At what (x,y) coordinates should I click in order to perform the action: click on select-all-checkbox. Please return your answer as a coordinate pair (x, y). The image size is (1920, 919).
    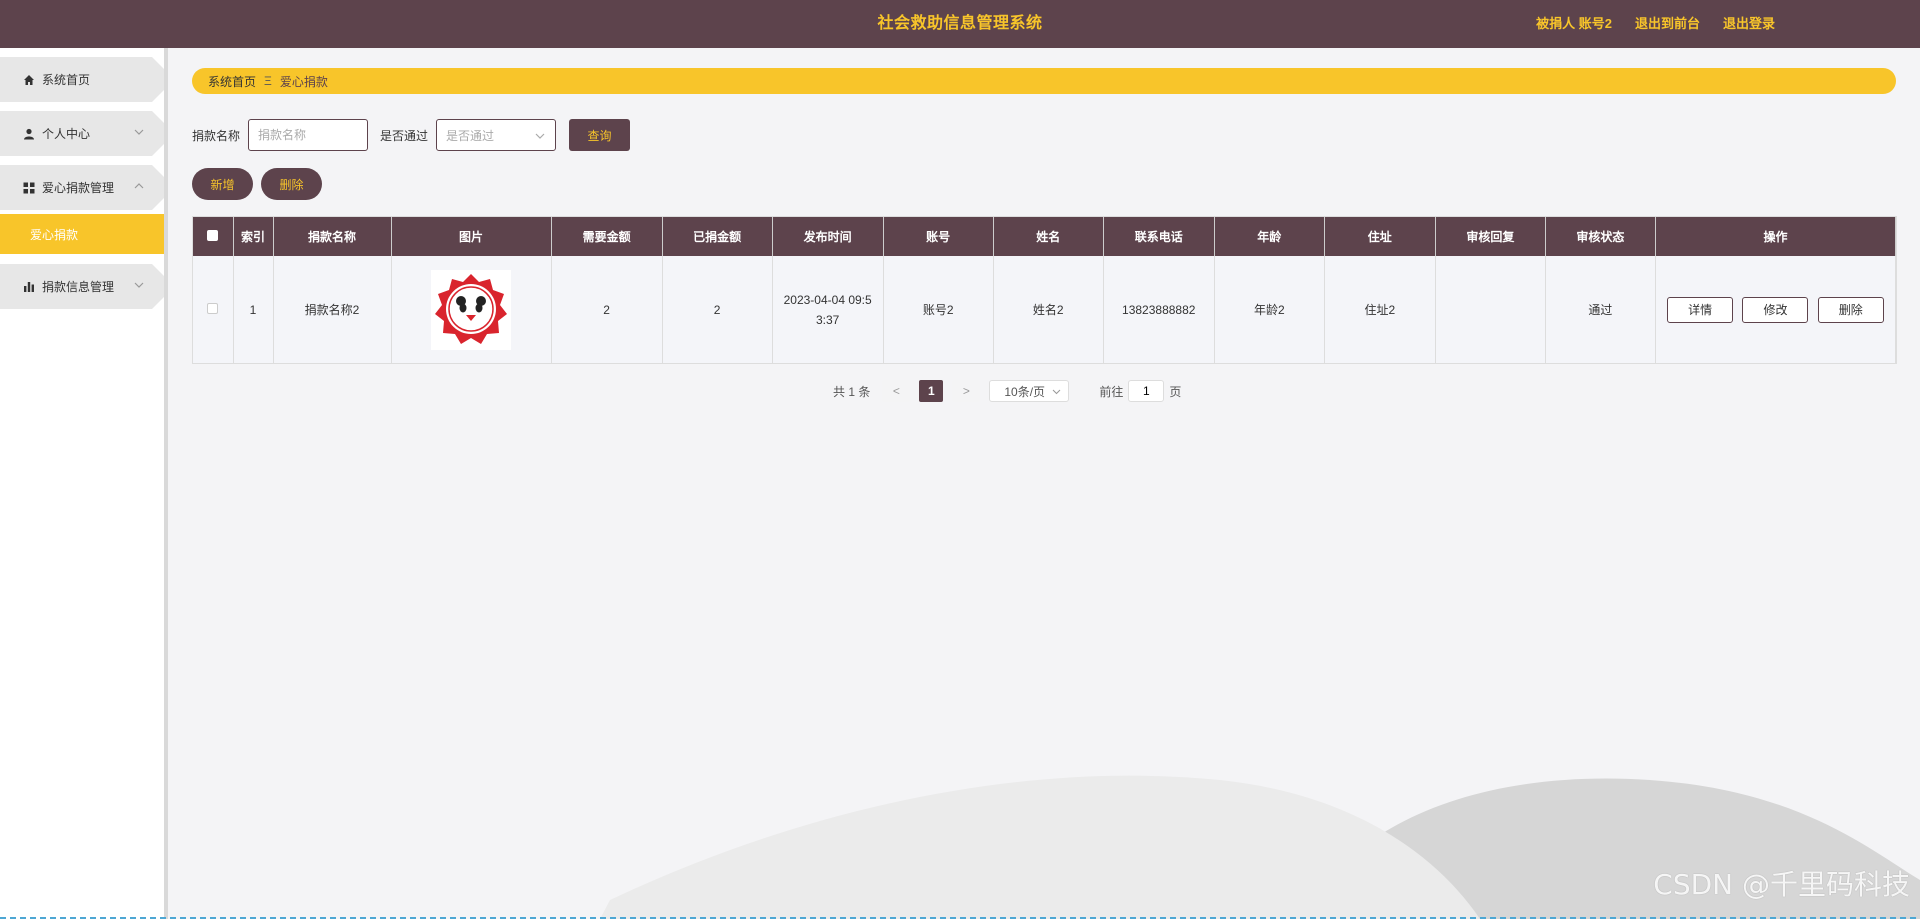
    Looking at the image, I should click on (213, 235).